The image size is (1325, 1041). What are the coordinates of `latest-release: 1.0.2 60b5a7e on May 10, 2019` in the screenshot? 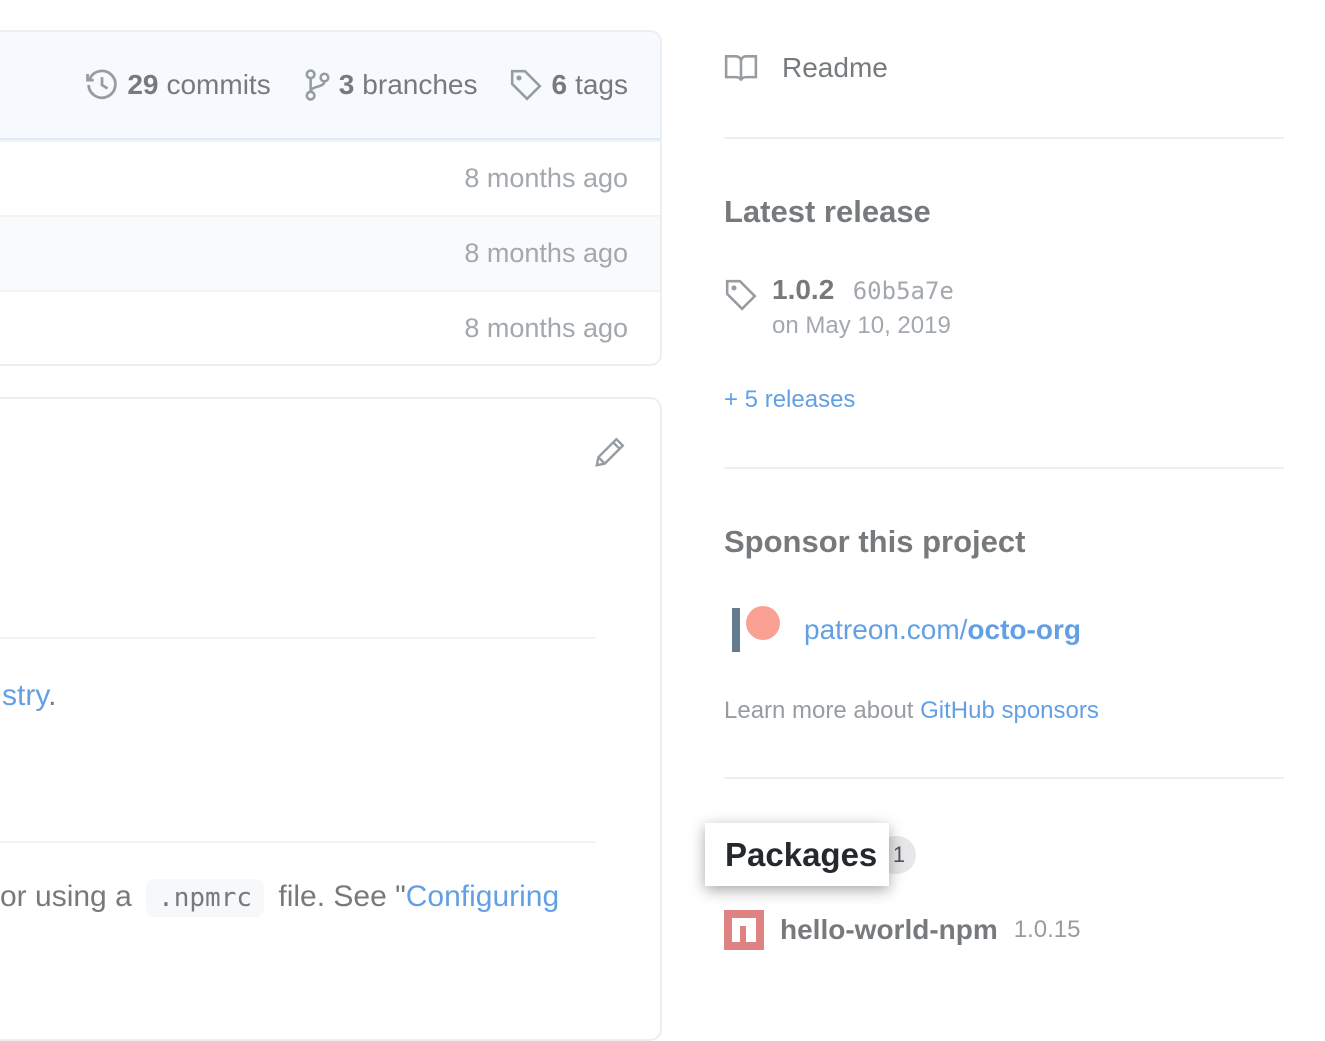 It's located at (839, 307).